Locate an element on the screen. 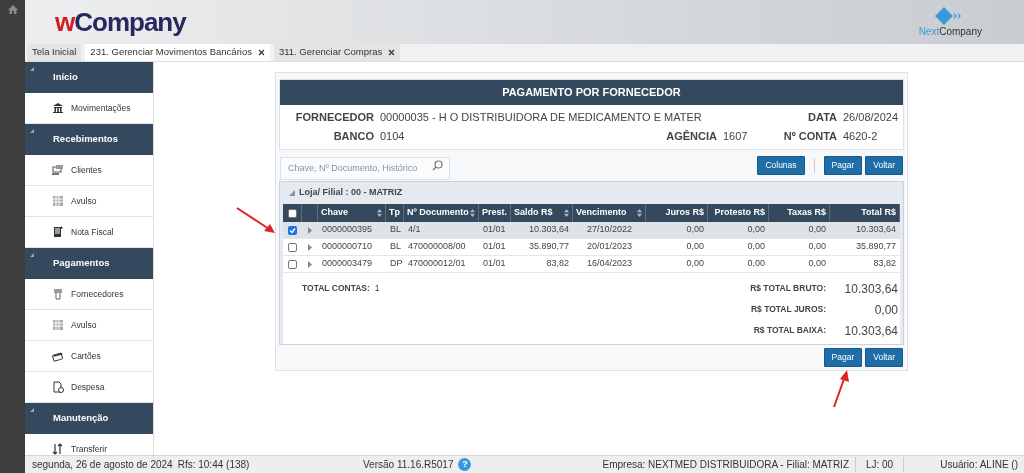  field-label: Nº CONTA is located at coordinates (809, 137).